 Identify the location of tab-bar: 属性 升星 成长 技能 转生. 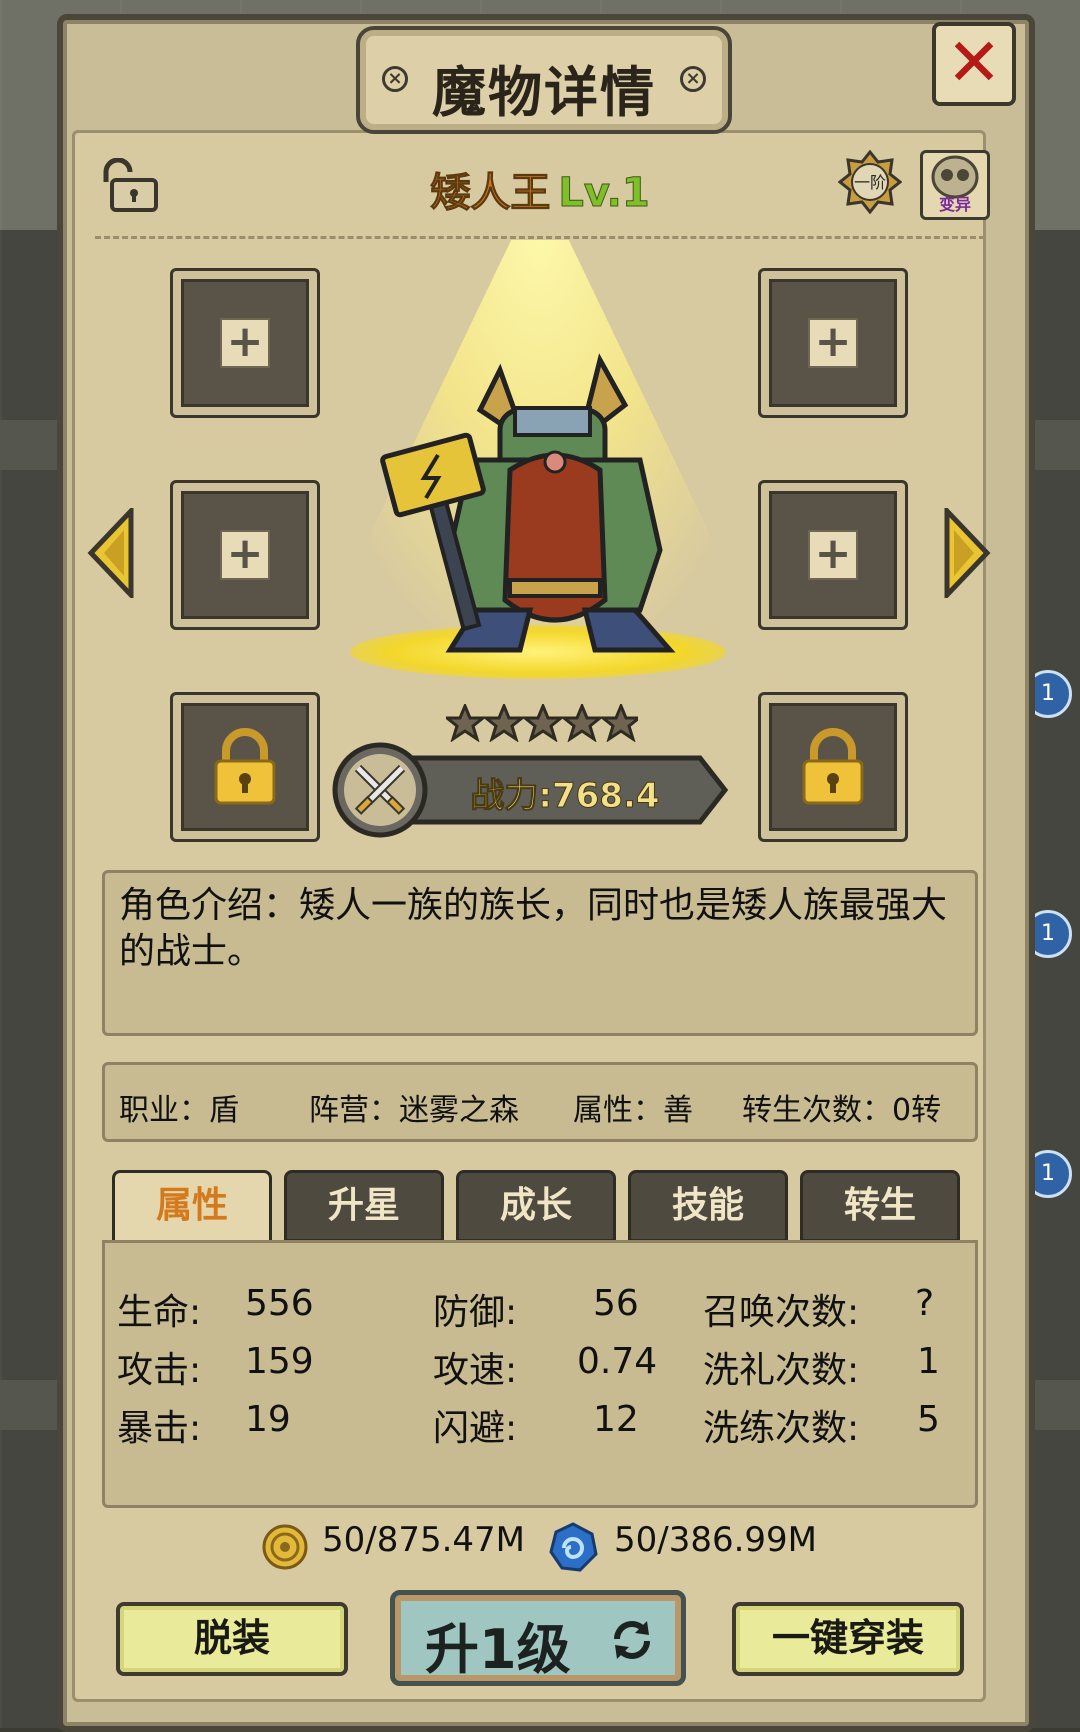
(542, 1209).